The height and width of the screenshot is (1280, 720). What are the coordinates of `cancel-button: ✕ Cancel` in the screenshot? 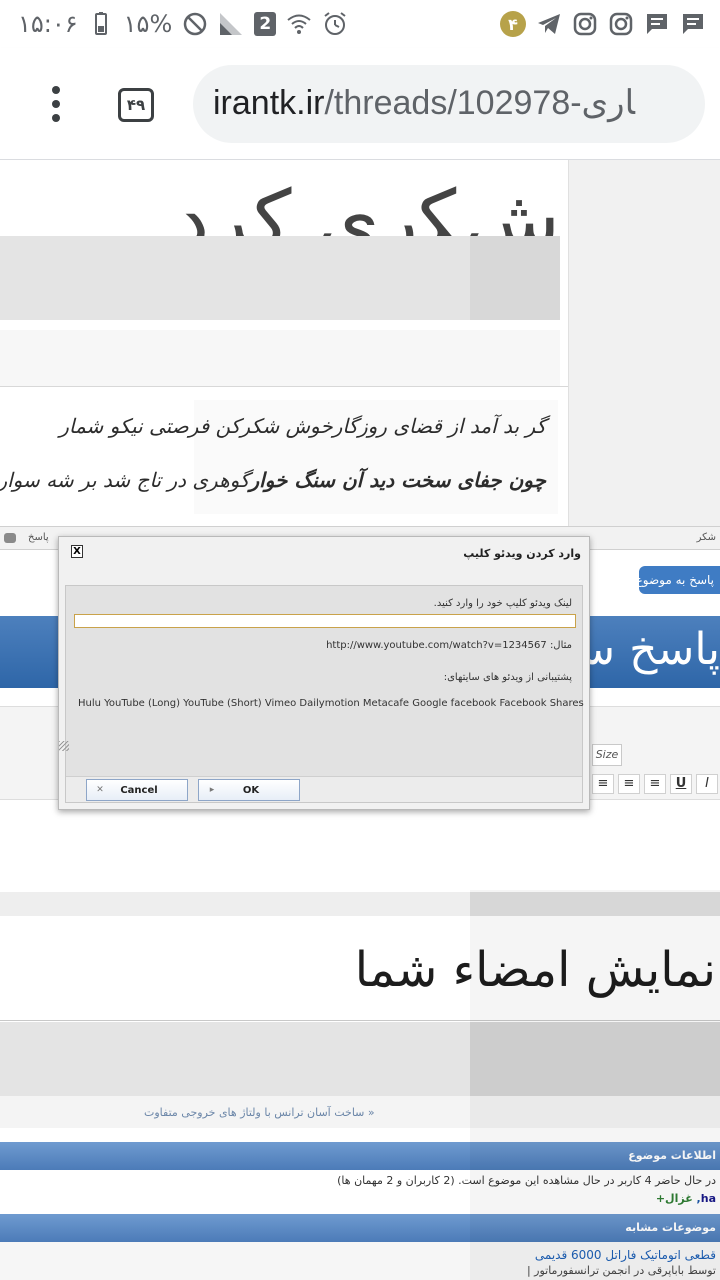 It's located at (137, 790).